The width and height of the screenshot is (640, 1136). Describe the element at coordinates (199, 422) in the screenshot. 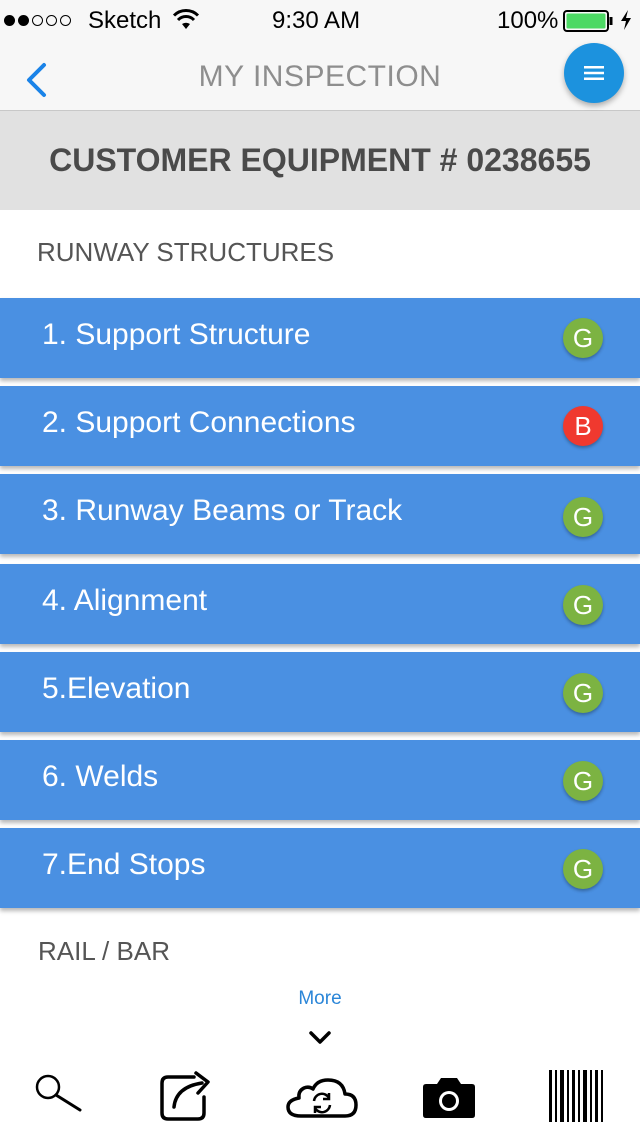

I see `inspection-item-label: 2. Support Connections` at that location.